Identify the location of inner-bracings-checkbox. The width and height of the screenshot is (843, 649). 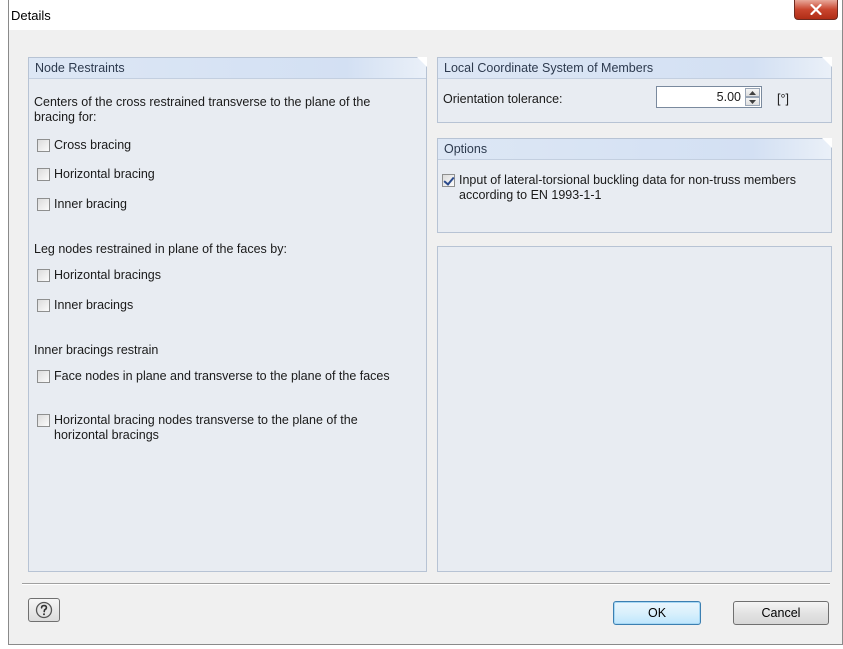
(43, 305).